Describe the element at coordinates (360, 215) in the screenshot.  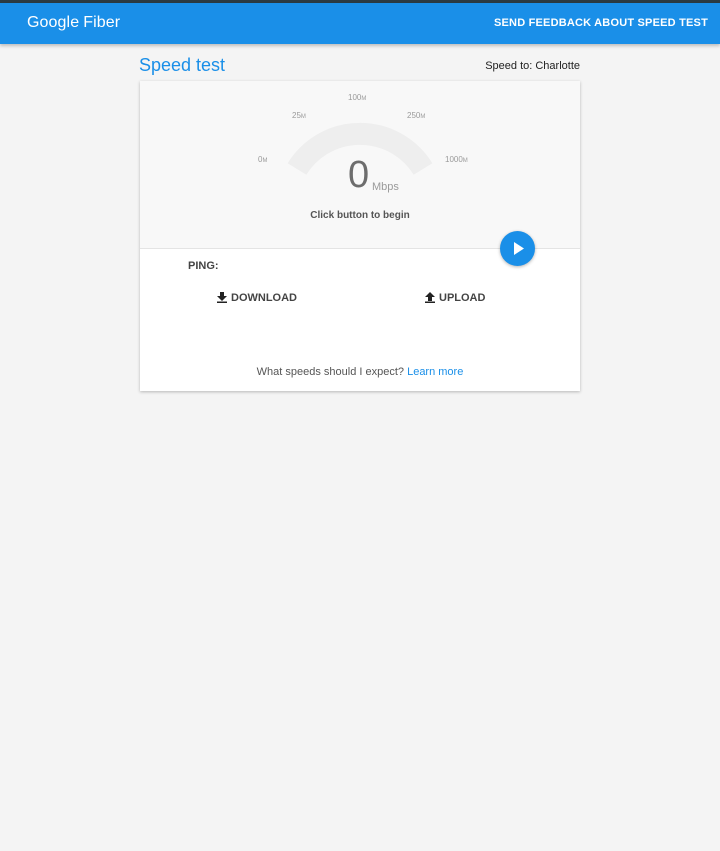
I see `status-text: Click button to begin` at that location.